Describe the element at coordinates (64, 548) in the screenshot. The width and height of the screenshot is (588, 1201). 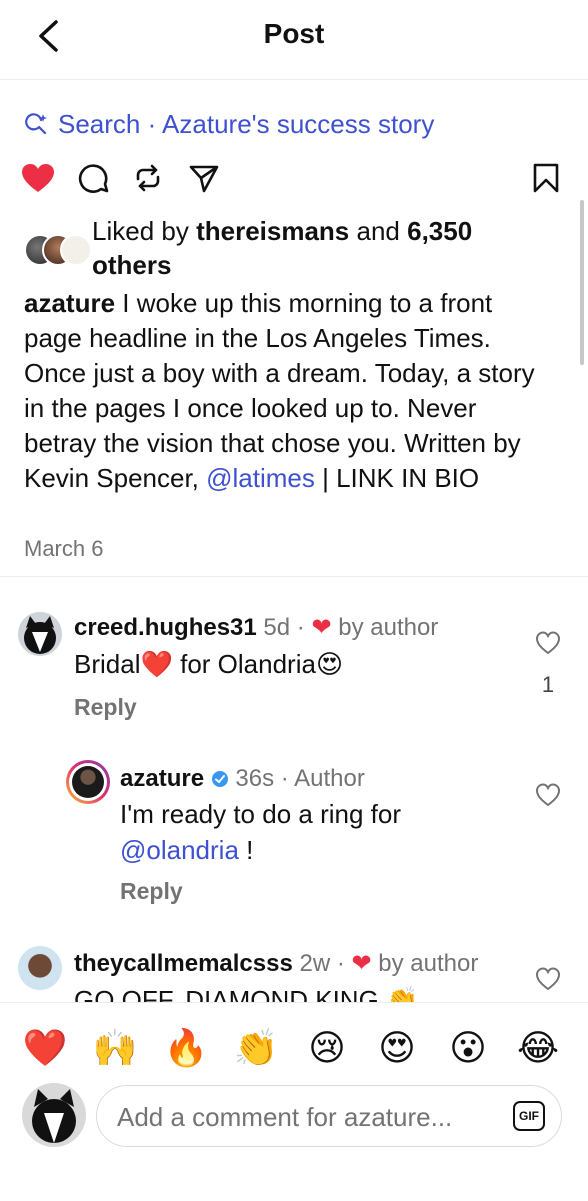
I see `post-date: March 6` at that location.